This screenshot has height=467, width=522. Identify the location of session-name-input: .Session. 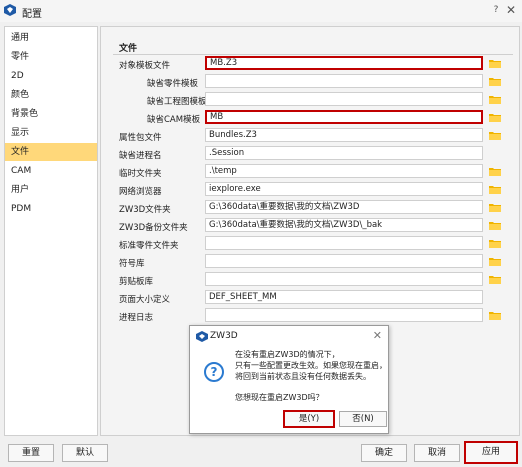
(344, 153).